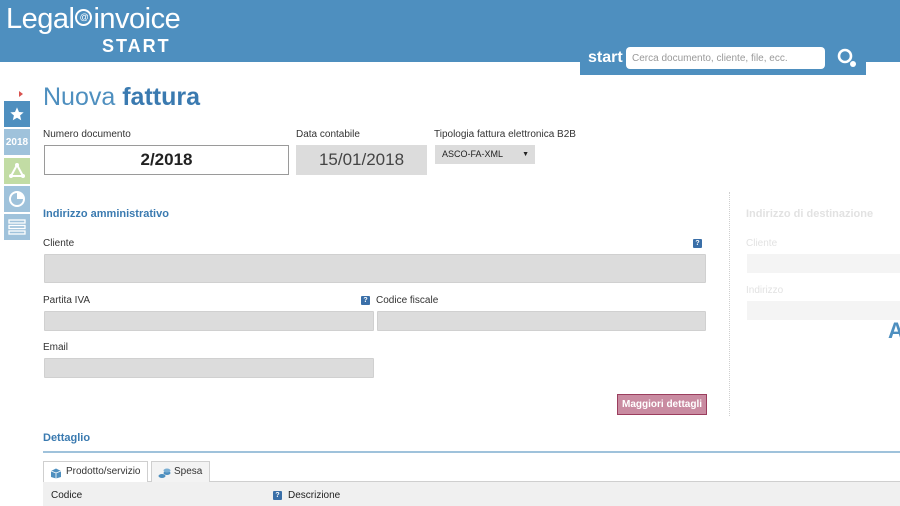  What do you see at coordinates (136, 46) in the screenshot?
I see `logo-subtitle: START` at bounding box center [136, 46].